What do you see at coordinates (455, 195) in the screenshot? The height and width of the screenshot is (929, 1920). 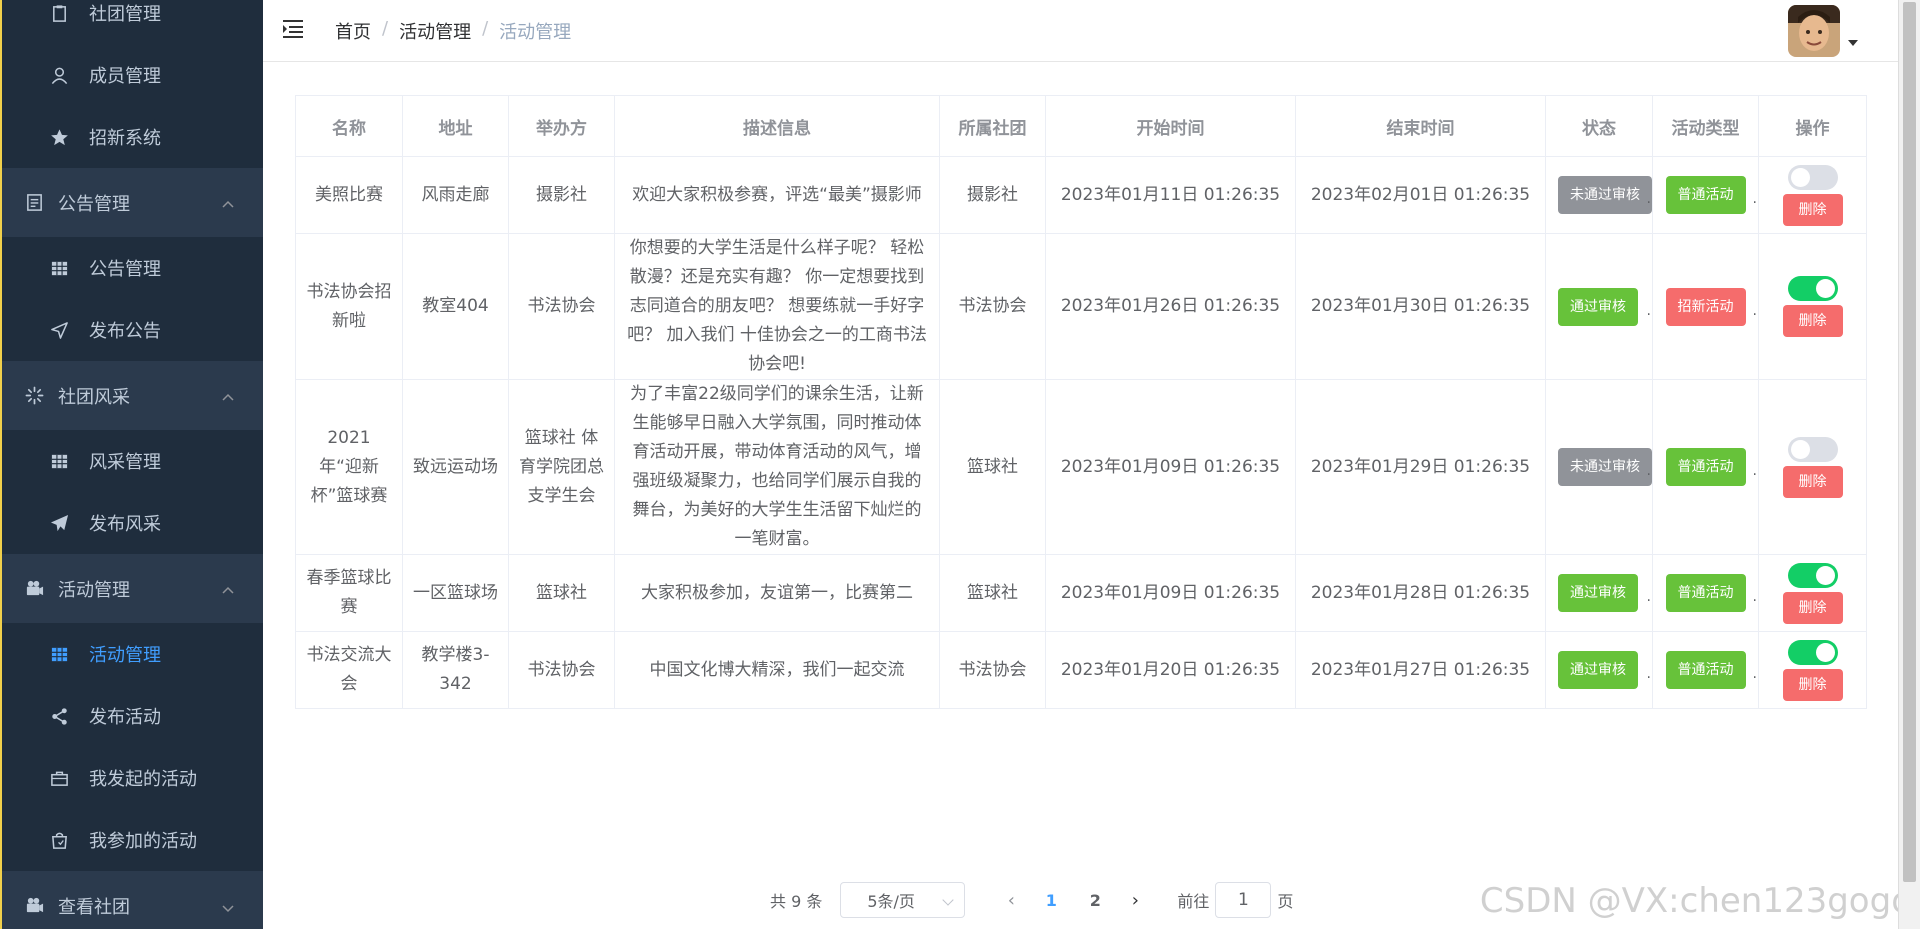 I see `cell-address: 风雨走廊` at bounding box center [455, 195].